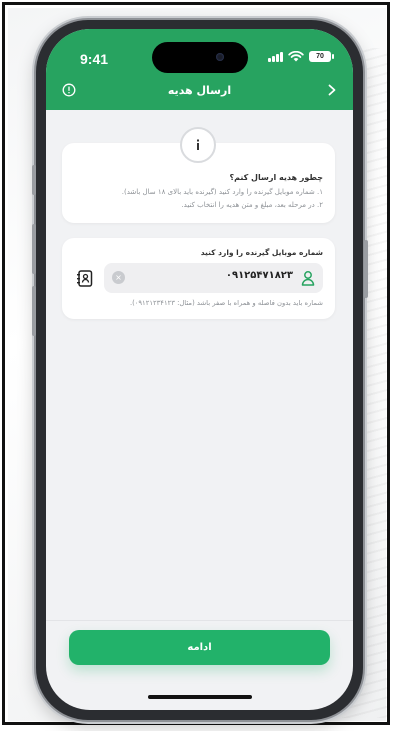 This screenshot has width=398, height=731. Describe the element at coordinates (34, 180) in the screenshot. I see `phone-side-button` at that location.